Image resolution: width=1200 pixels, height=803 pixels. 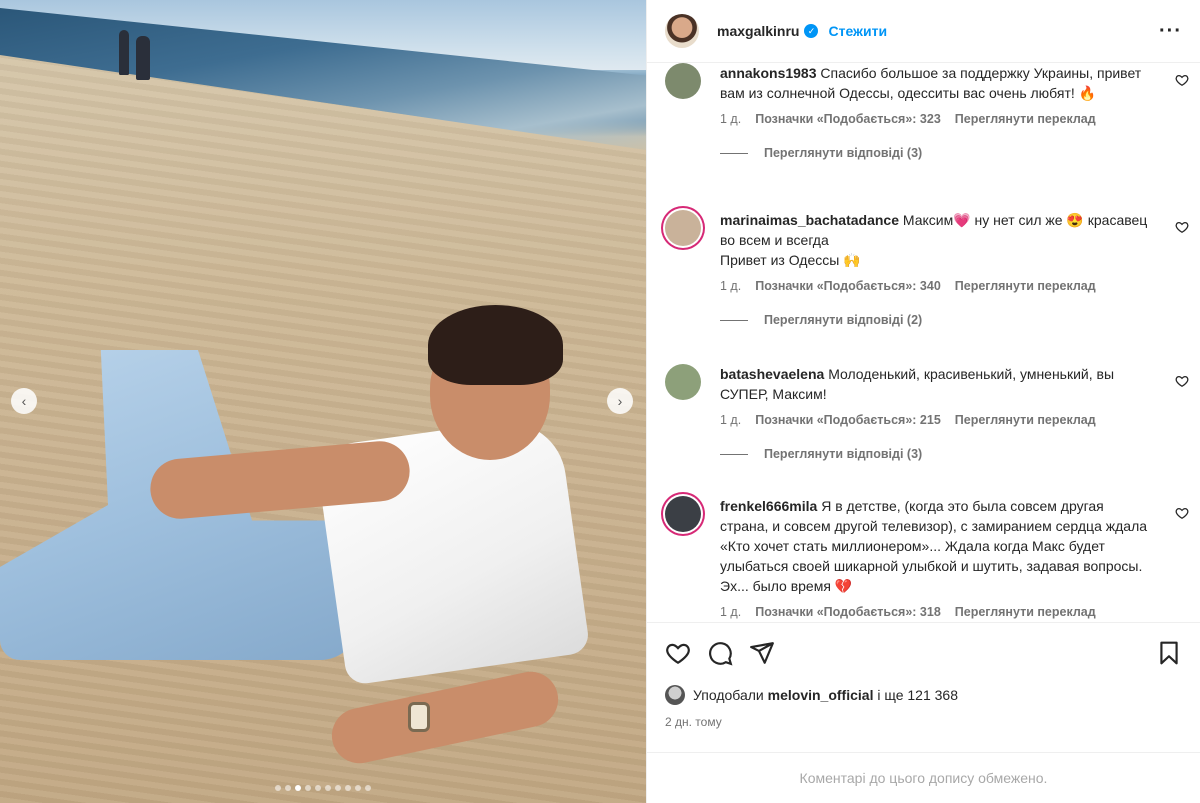 What do you see at coordinates (495, 345) in the screenshot?
I see `photo-person-hair` at bounding box center [495, 345].